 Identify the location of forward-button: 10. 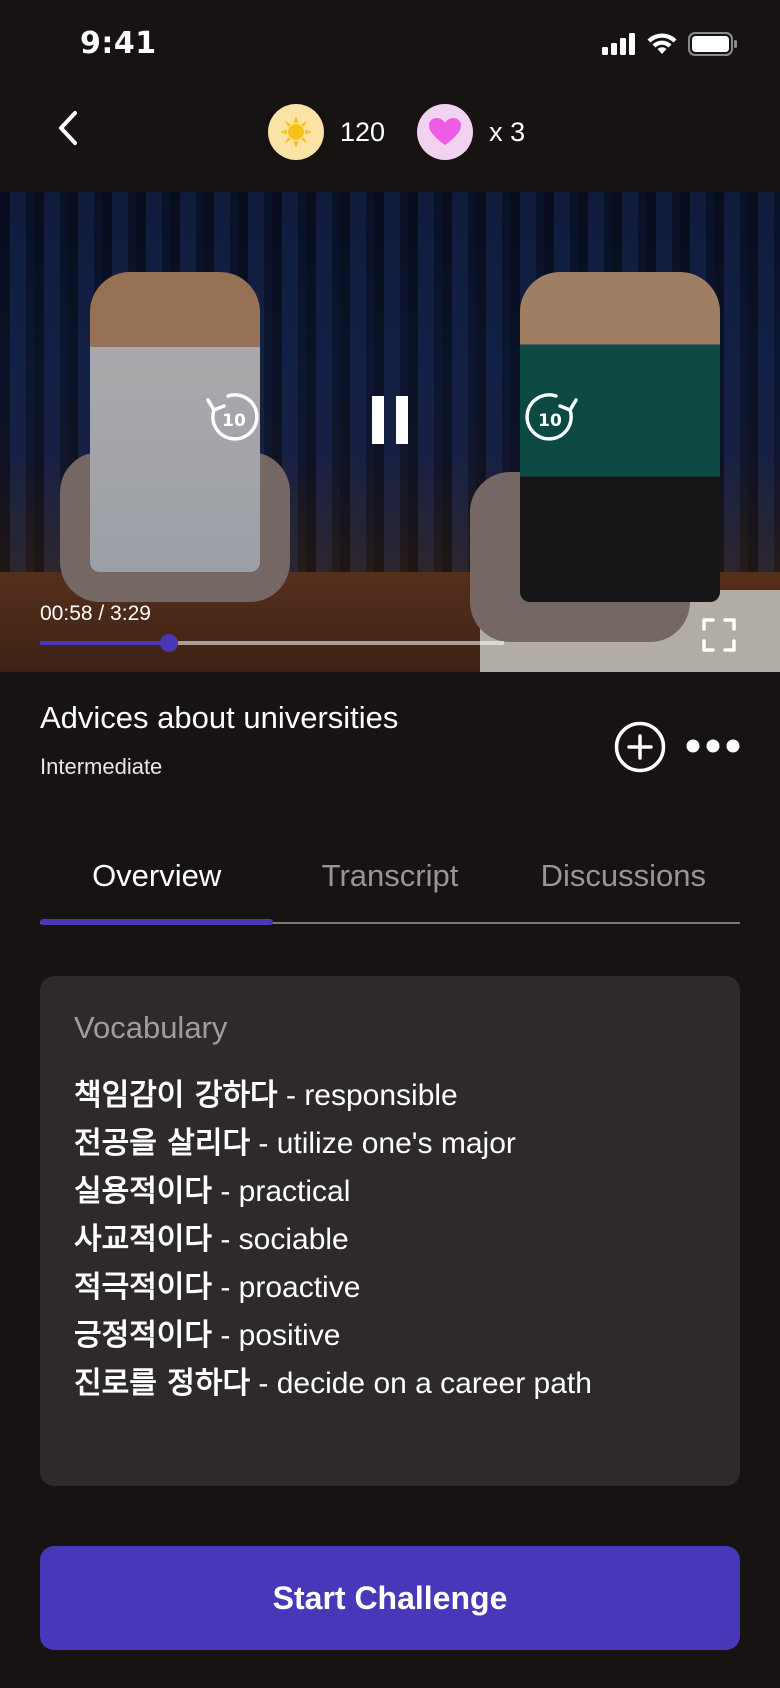
(552, 416).